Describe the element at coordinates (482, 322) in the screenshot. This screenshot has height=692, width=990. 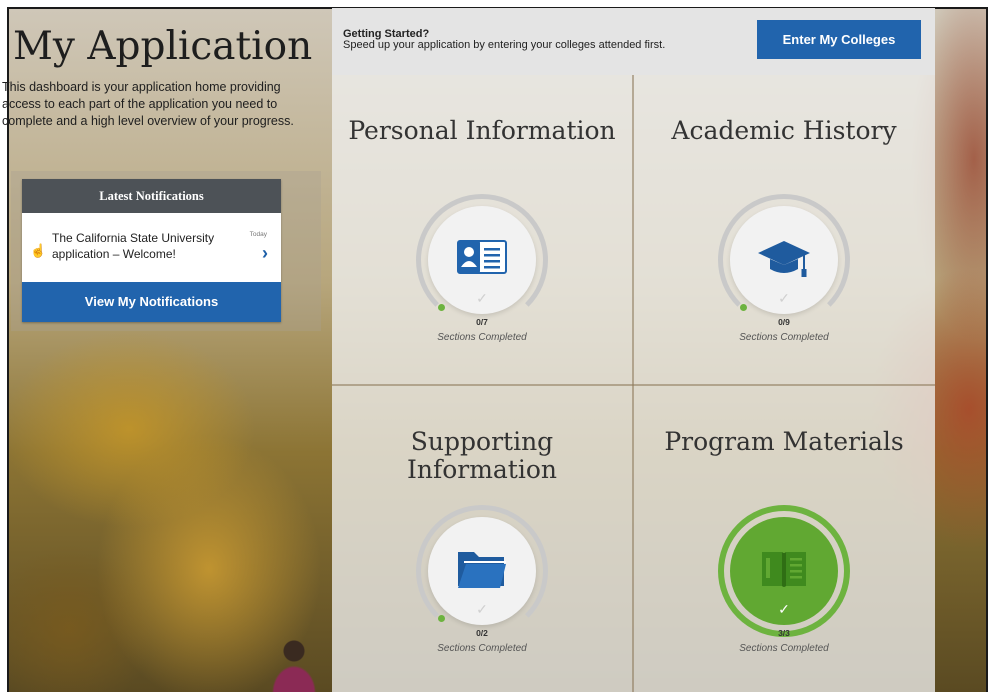
I see `sections-count: 0/7` at that location.